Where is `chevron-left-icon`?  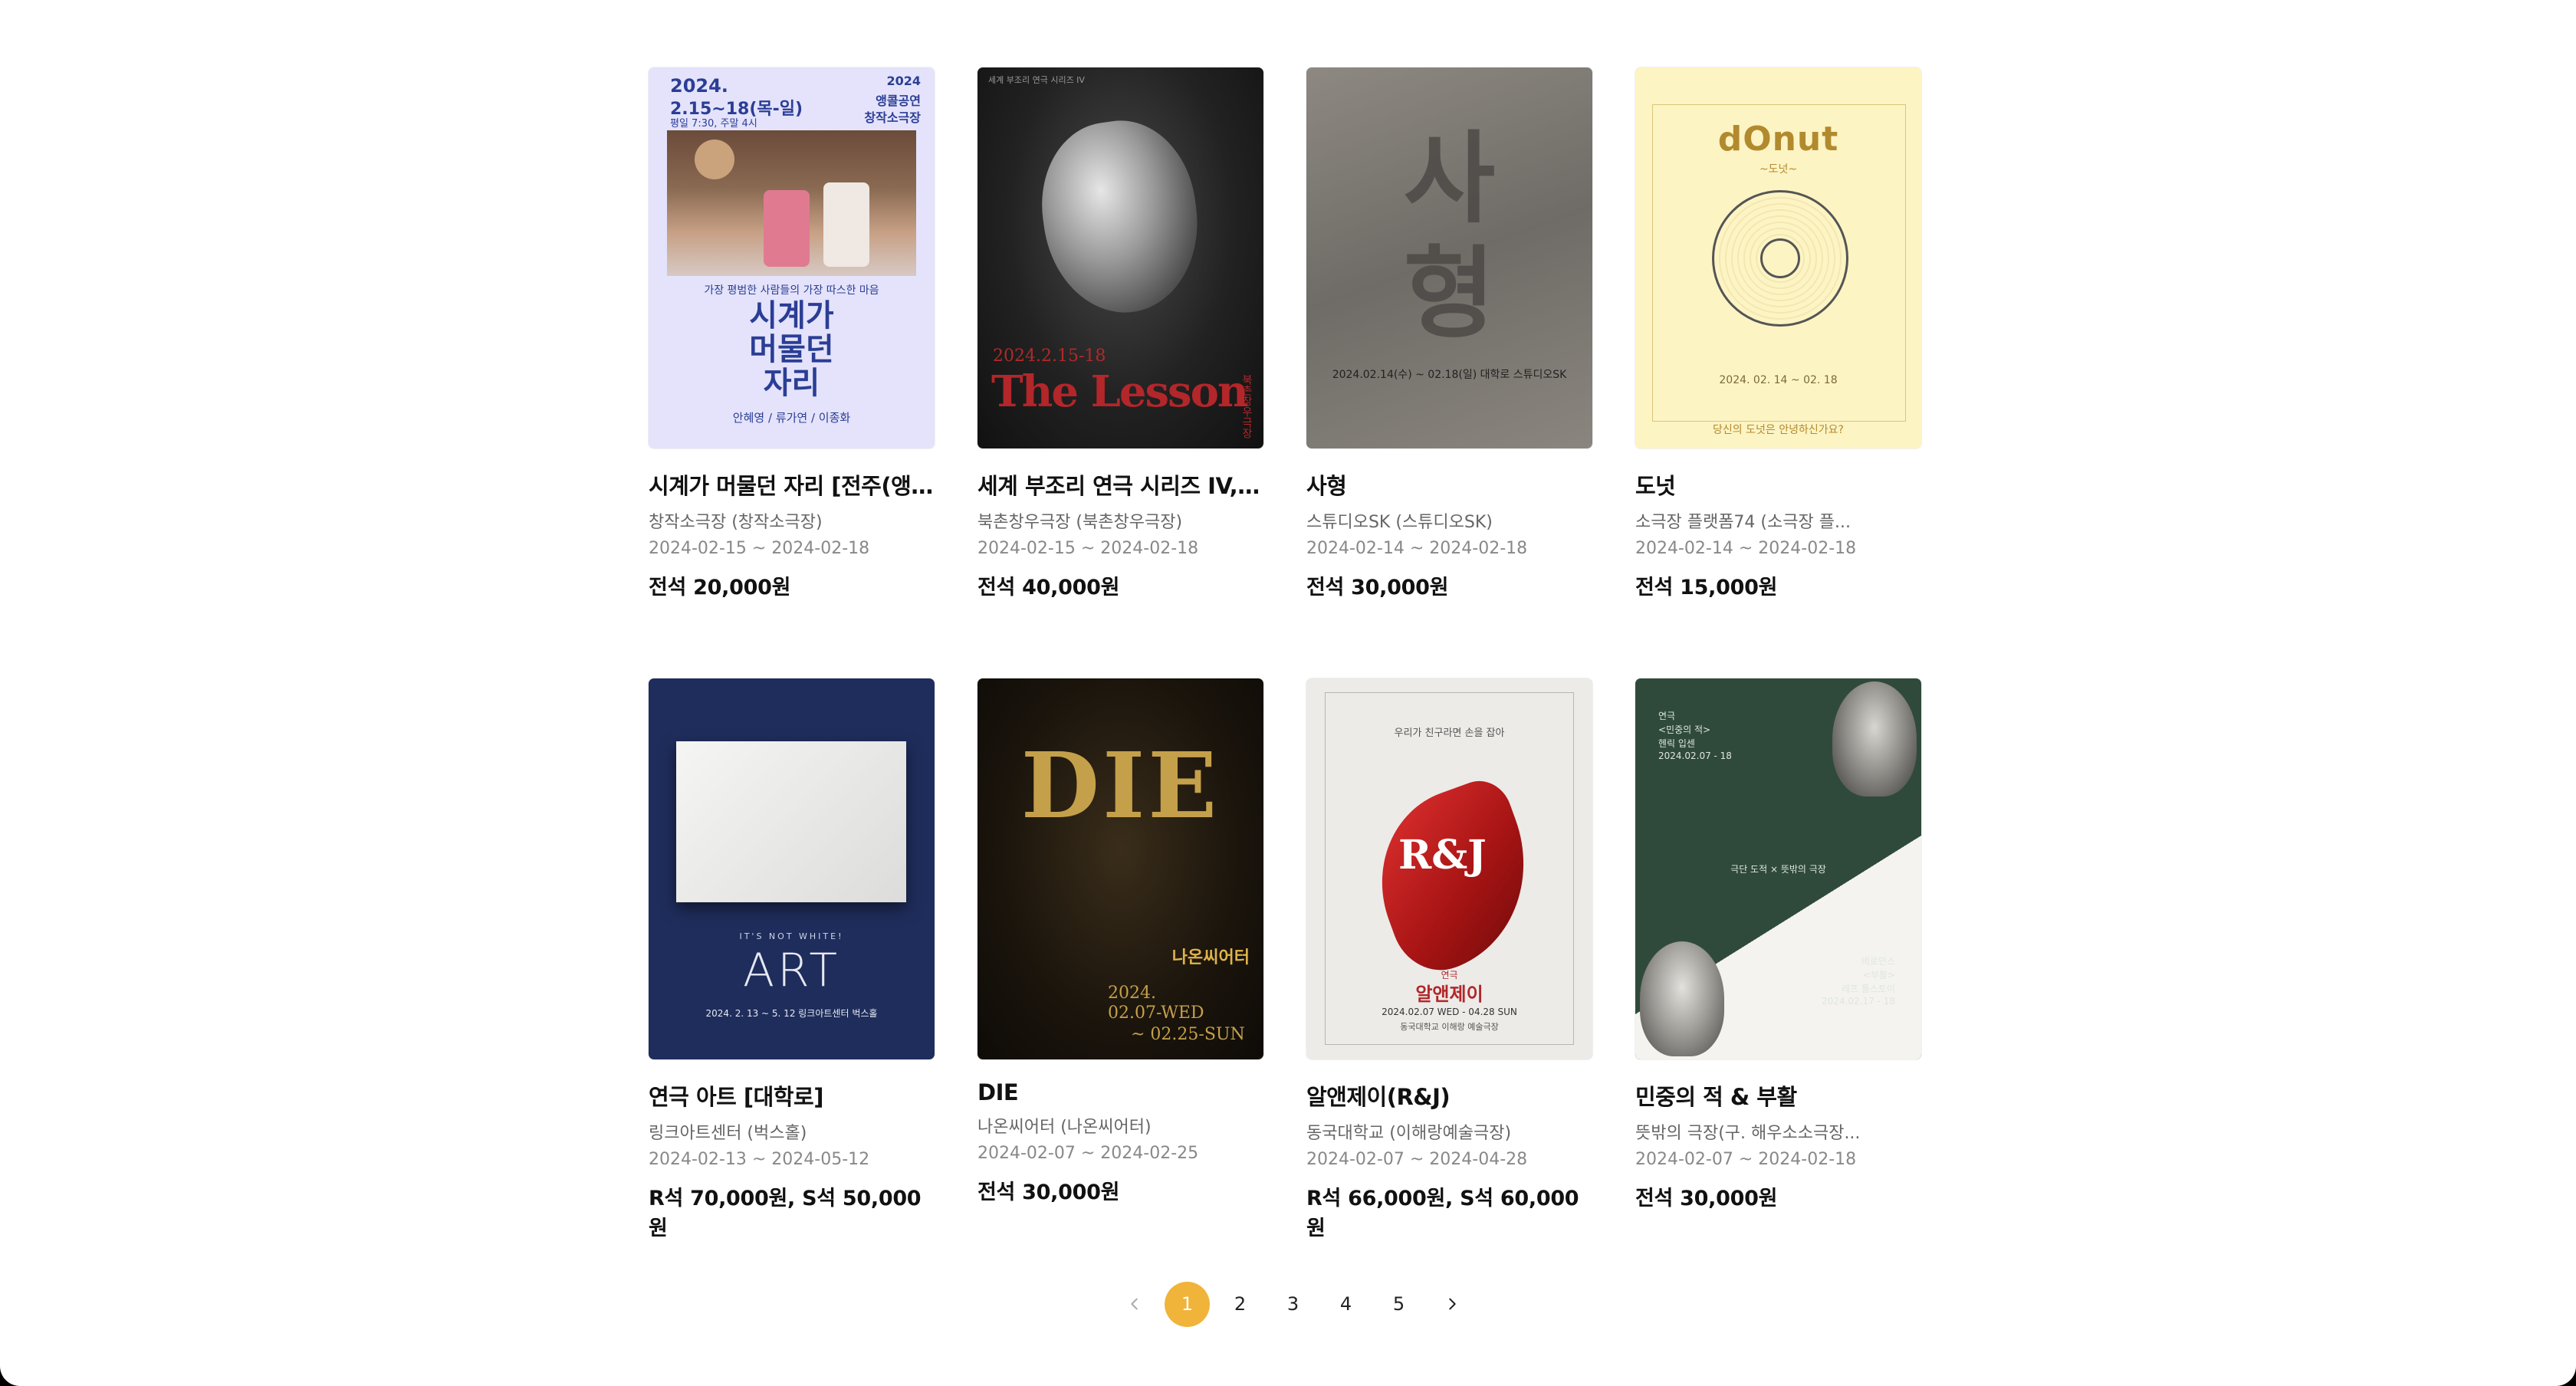 chevron-left-icon is located at coordinates (1134, 1304).